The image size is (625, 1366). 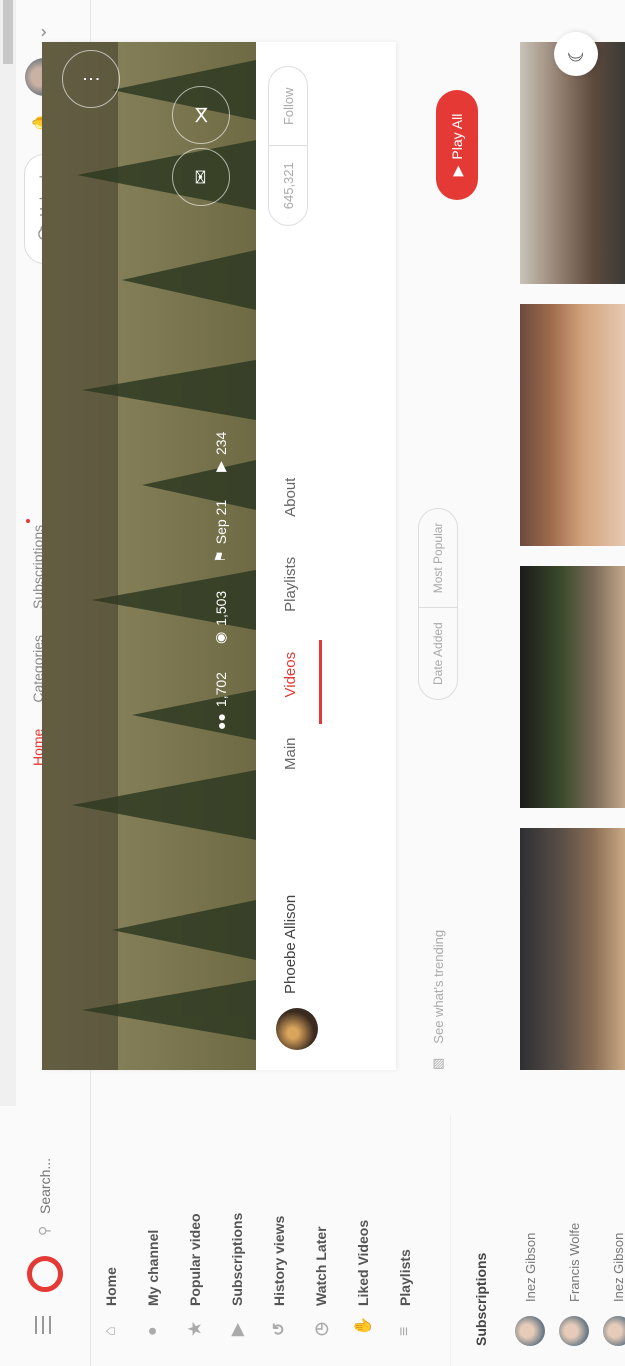 What do you see at coordinates (438, 558) in the screenshot?
I see `sort-most-popular: Most Popular` at bounding box center [438, 558].